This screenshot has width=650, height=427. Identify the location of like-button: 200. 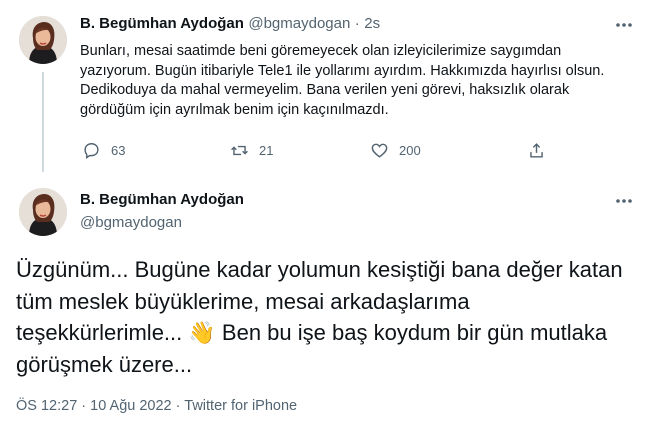
(395, 150).